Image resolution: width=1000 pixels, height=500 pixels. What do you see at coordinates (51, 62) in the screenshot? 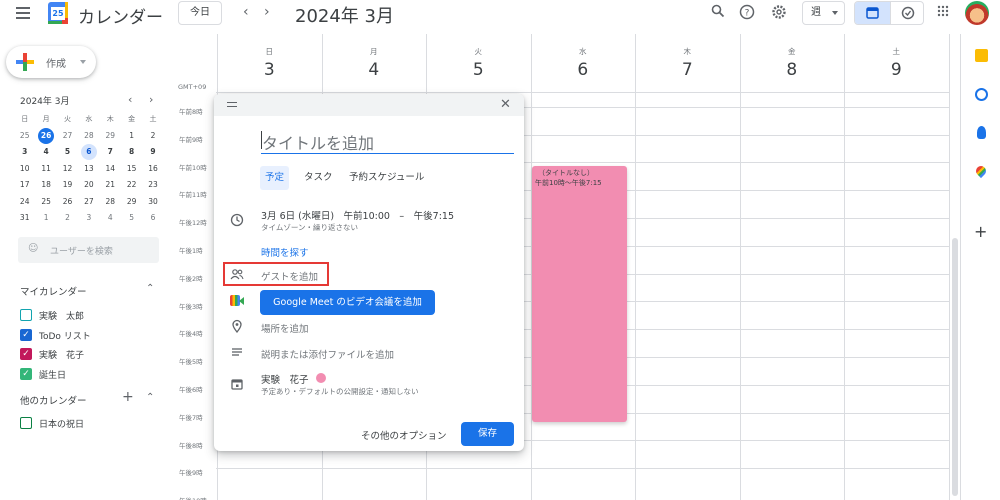
I see `create-button: 作成` at bounding box center [51, 62].